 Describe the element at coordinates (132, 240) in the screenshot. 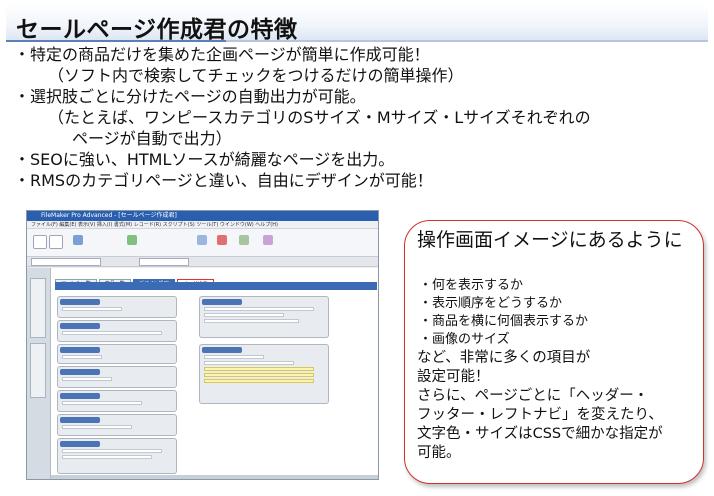

I see `show-all-icon` at that location.